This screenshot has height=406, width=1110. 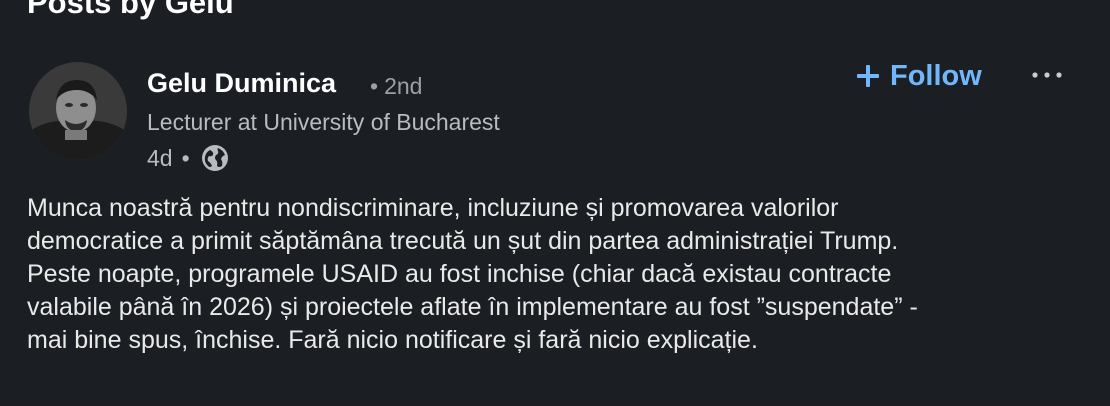 I want to click on section-title: Posts by Gelu, so click(x=130, y=10).